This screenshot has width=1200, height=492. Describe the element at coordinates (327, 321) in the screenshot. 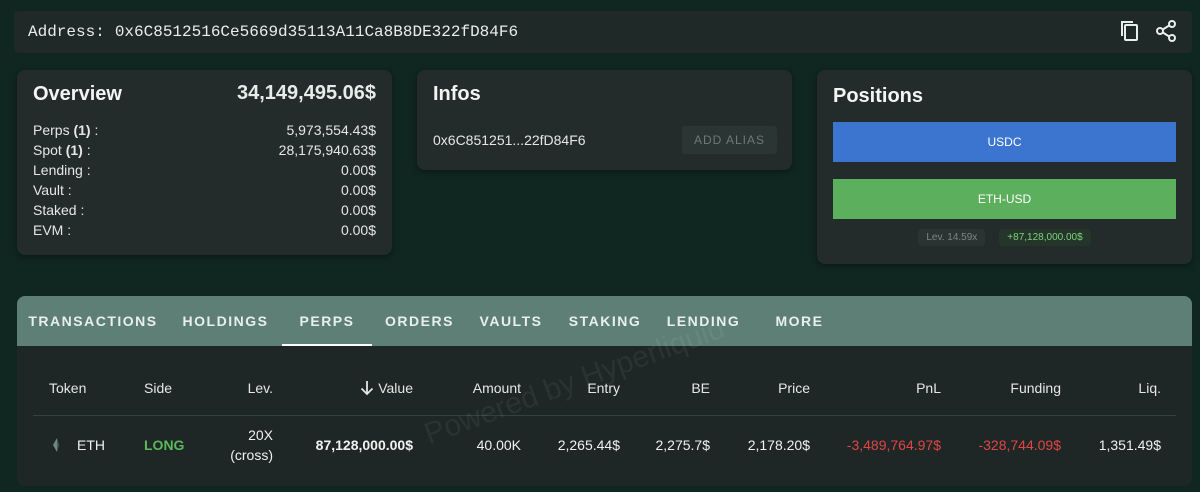

I see `tab-perps: PERPS` at that location.